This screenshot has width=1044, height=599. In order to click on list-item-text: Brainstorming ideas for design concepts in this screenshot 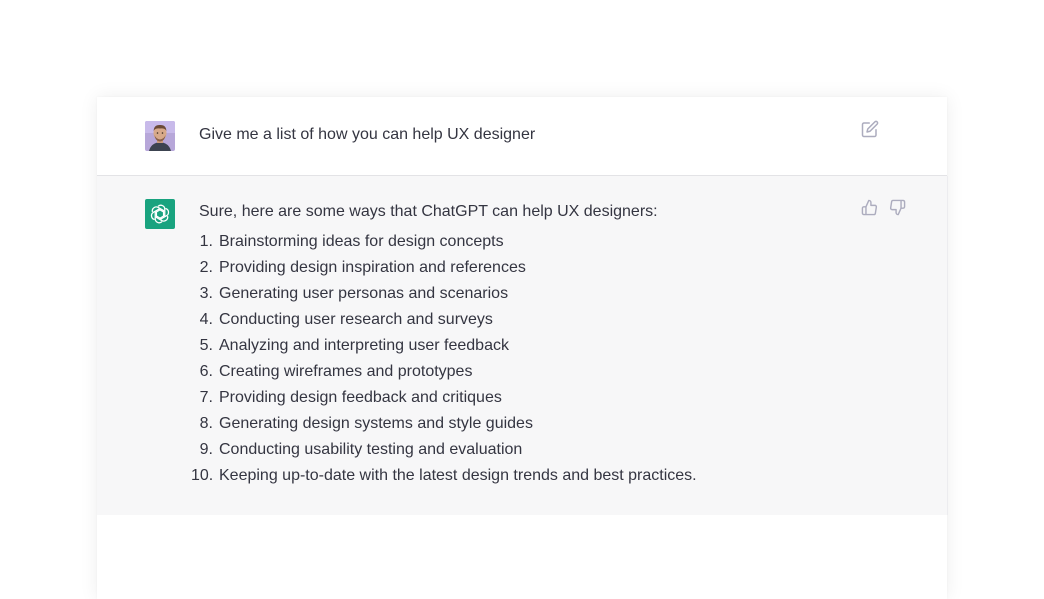, I will do `click(361, 241)`.